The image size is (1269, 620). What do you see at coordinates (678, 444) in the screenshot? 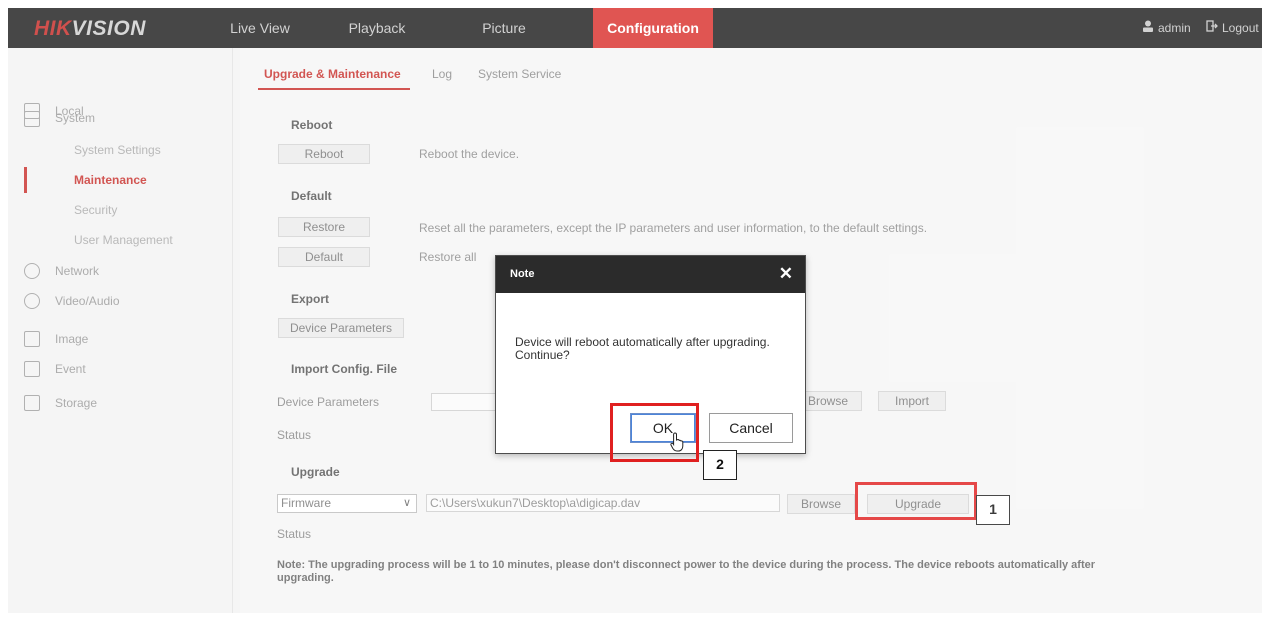
I see `hand-cursor-icon` at bounding box center [678, 444].